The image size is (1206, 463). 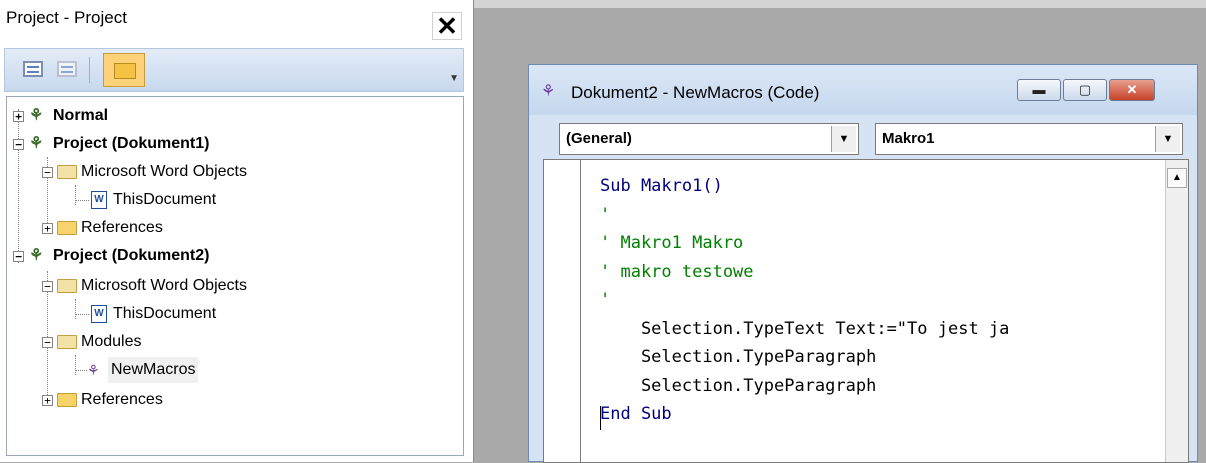 I want to click on project-explorer-toolbar: ▼, so click(x=234, y=70).